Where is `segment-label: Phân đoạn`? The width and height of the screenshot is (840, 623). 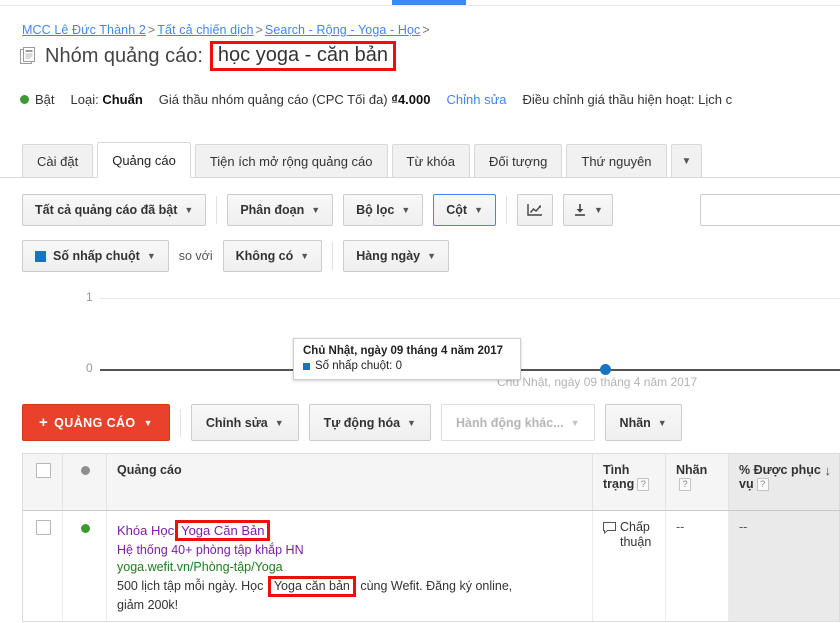 segment-label: Phân đoạn is located at coordinates (272, 210).